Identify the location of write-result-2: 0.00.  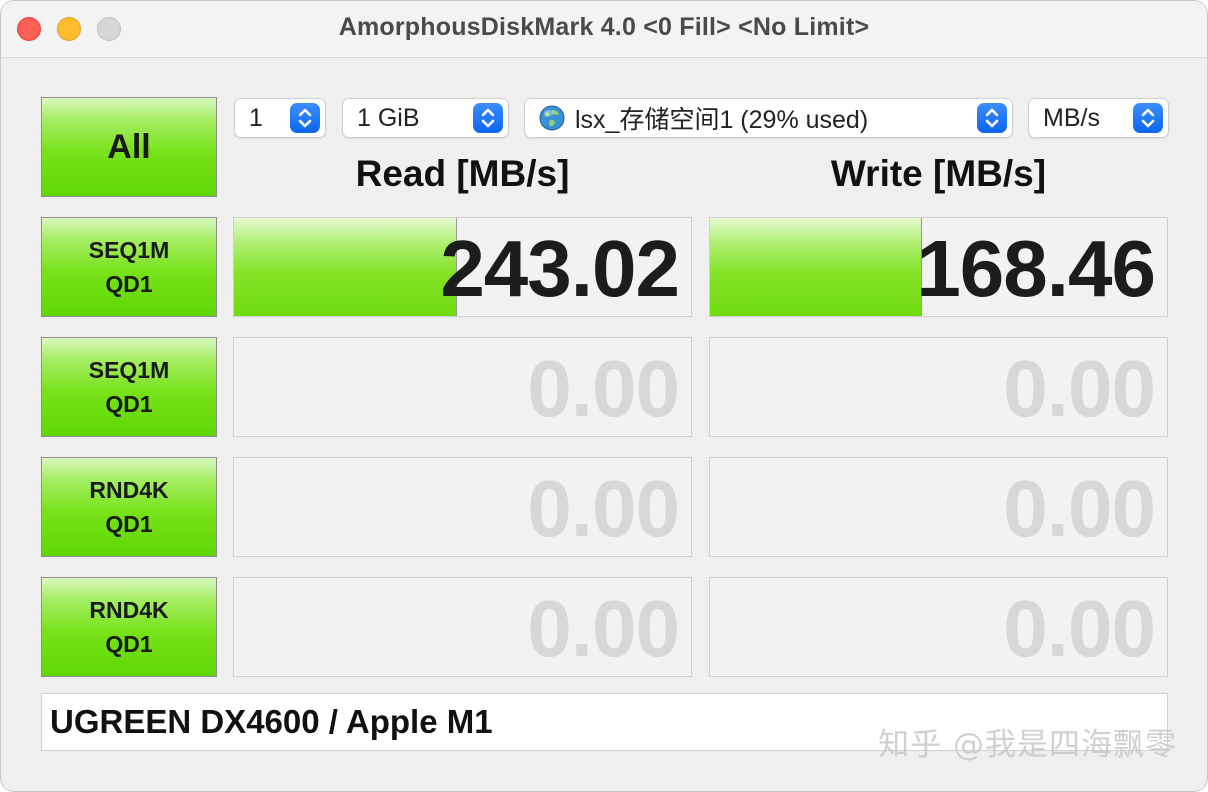
(938, 387).